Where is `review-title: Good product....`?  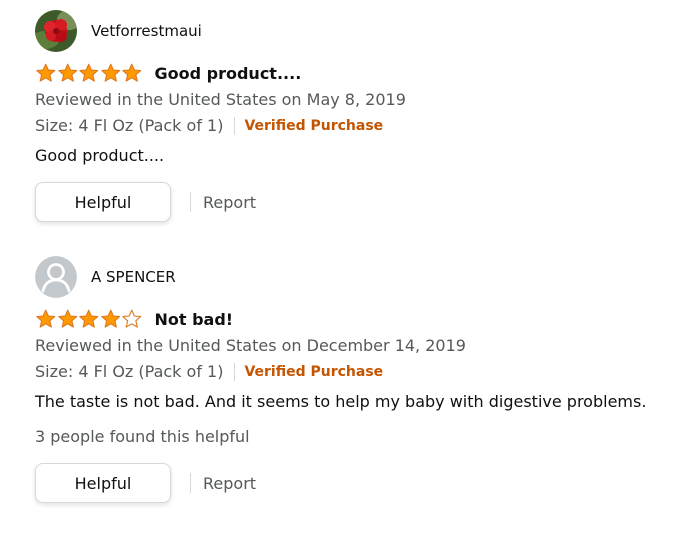
review-title: Good product.... is located at coordinates (228, 73).